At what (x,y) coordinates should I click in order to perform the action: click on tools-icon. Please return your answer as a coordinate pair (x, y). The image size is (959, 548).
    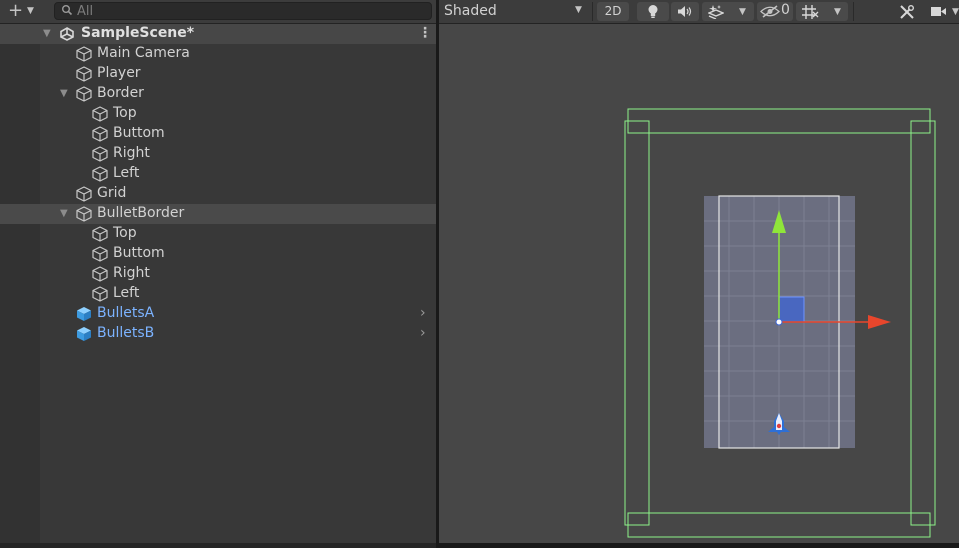
    Looking at the image, I should click on (907, 12).